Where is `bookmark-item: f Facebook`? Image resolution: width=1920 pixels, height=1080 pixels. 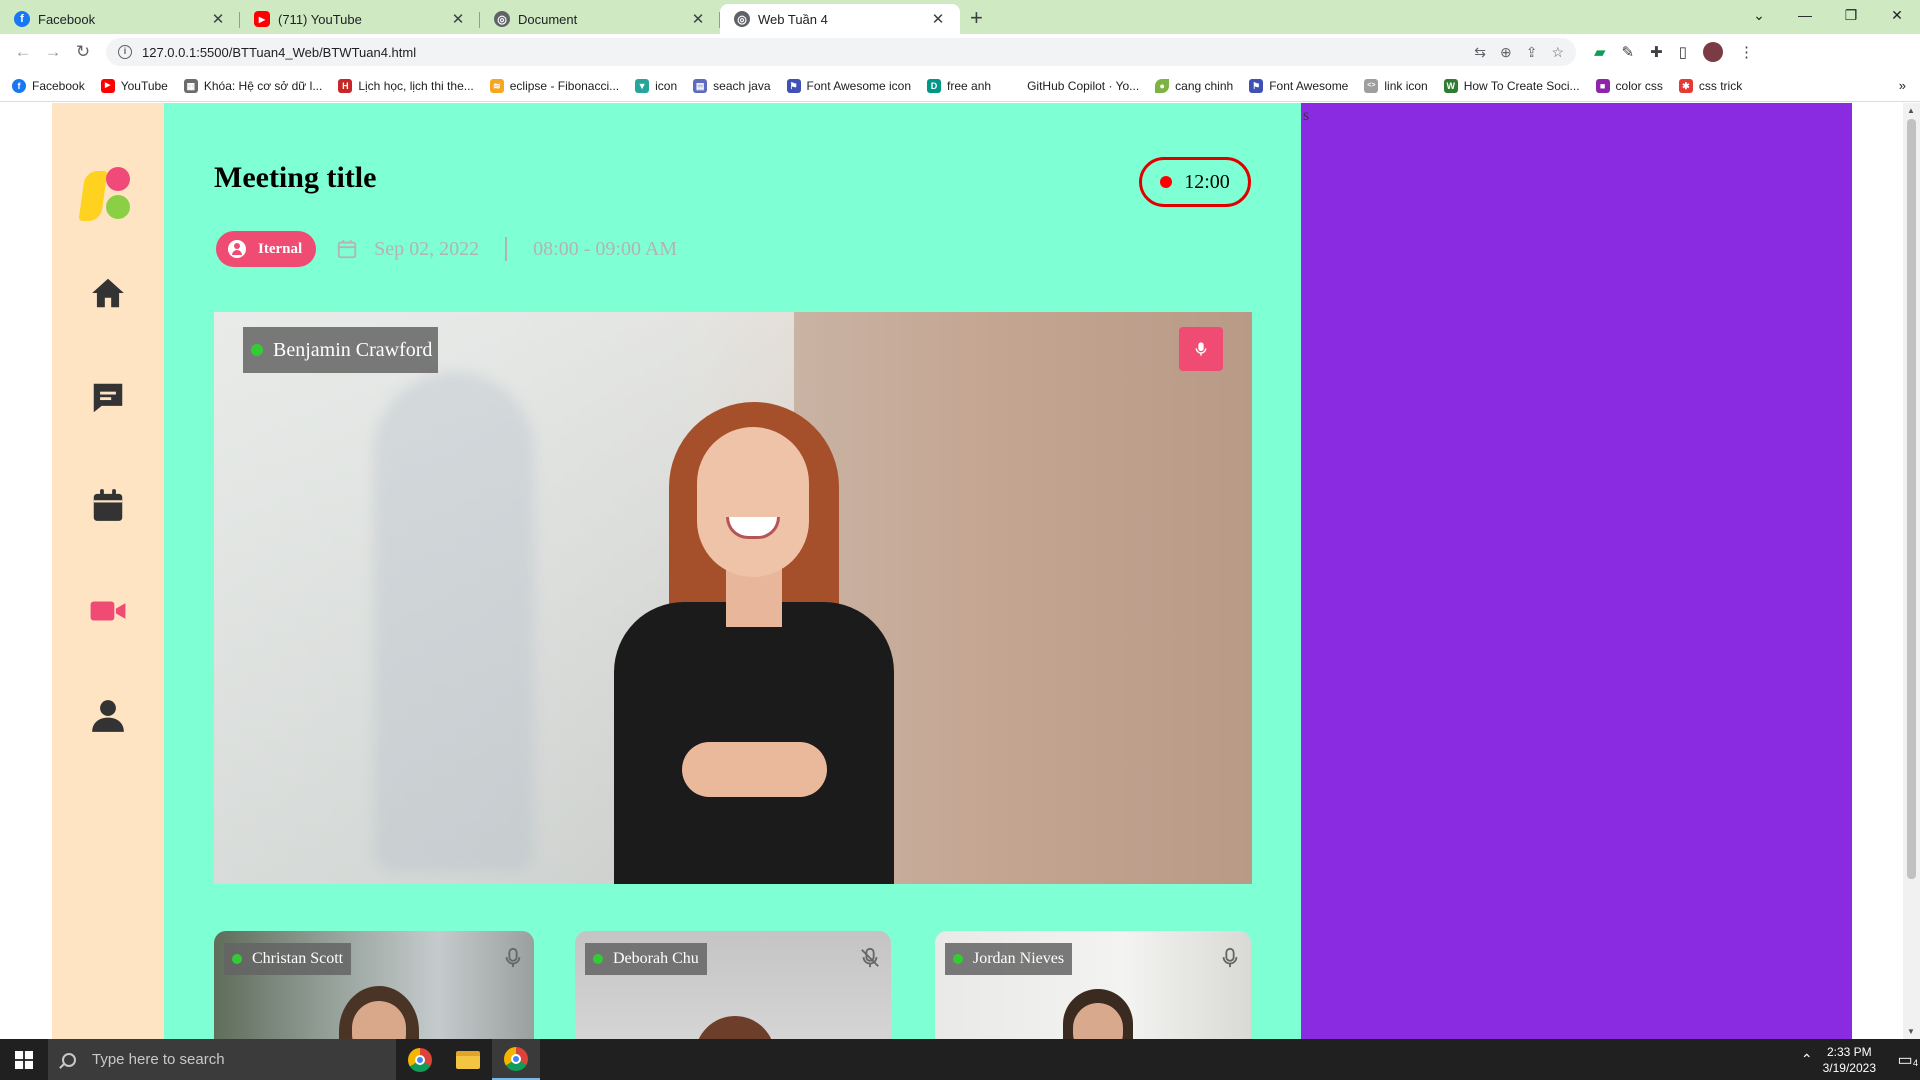
bookmark-item: f Facebook is located at coordinates (48, 85).